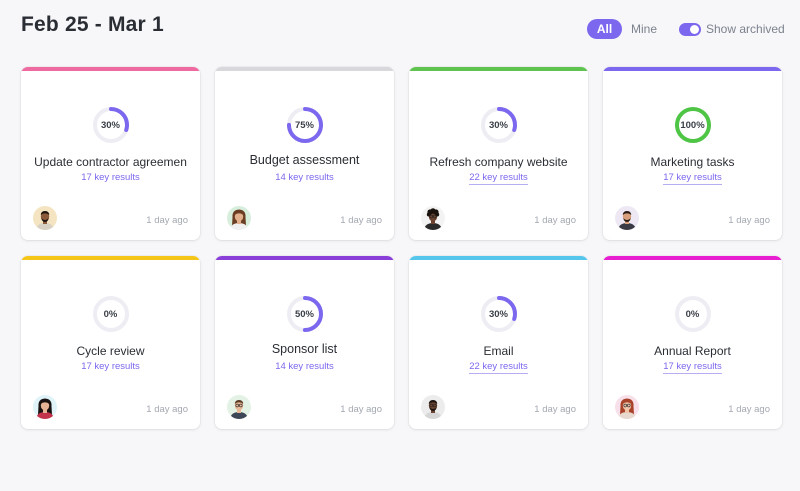 The height and width of the screenshot is (491, 800). I want to click on show-archived-label: Show archived, so click(745, 29).